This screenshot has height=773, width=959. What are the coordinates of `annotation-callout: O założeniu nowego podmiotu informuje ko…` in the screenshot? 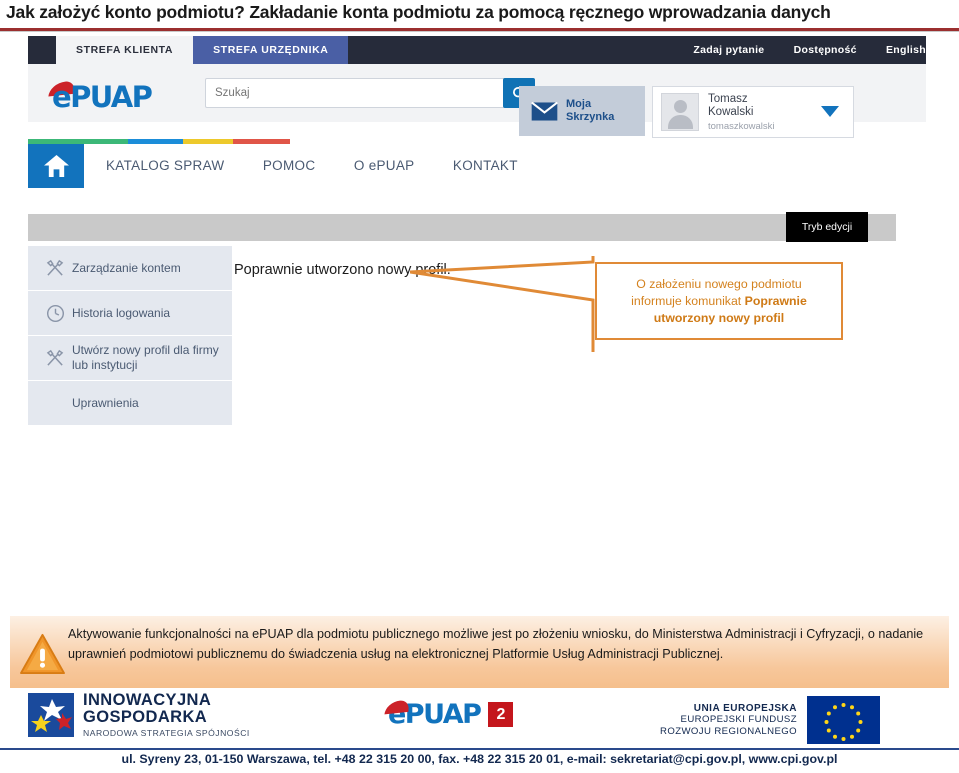 It's located at (719, 301).